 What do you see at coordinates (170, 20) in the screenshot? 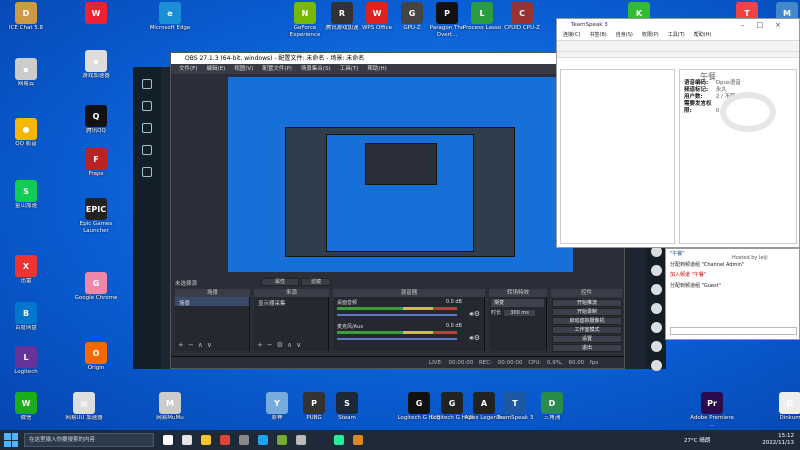
I see `desktop-icon: e Microsoft Edge` at bounding box center [170, 20].